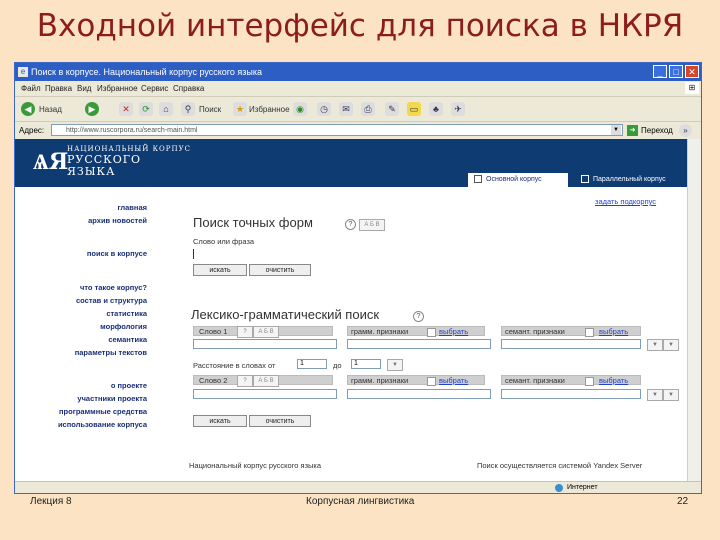 The image size is (720, 540). Describe the element at coordinates (589, 381) in the screenshot. I see `sem2-help-icon` at that location.